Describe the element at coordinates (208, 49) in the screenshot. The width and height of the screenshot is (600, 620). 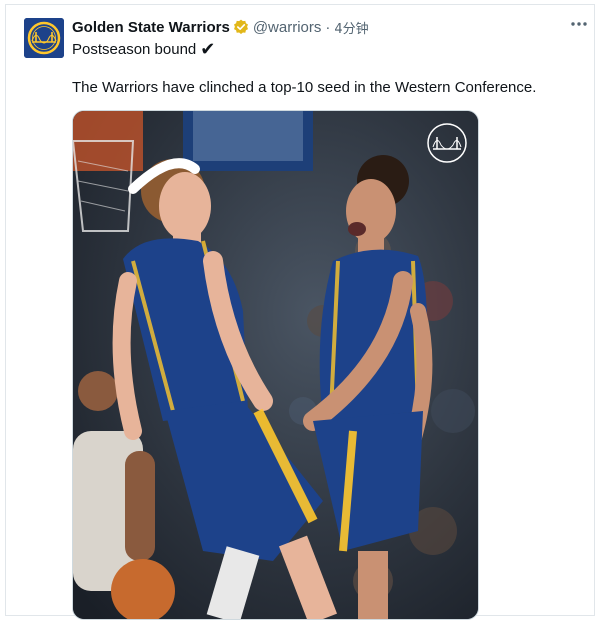
I see `checkmark-icon: ✔` at that location.